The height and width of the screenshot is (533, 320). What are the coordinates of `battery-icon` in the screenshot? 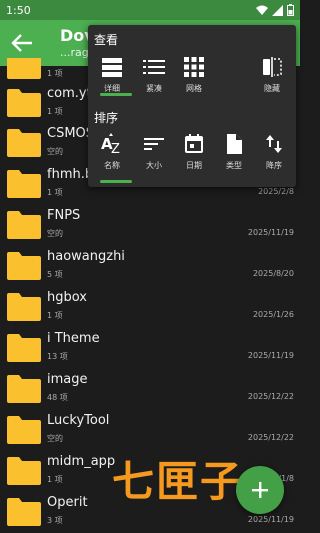 It's located at (290, 10).